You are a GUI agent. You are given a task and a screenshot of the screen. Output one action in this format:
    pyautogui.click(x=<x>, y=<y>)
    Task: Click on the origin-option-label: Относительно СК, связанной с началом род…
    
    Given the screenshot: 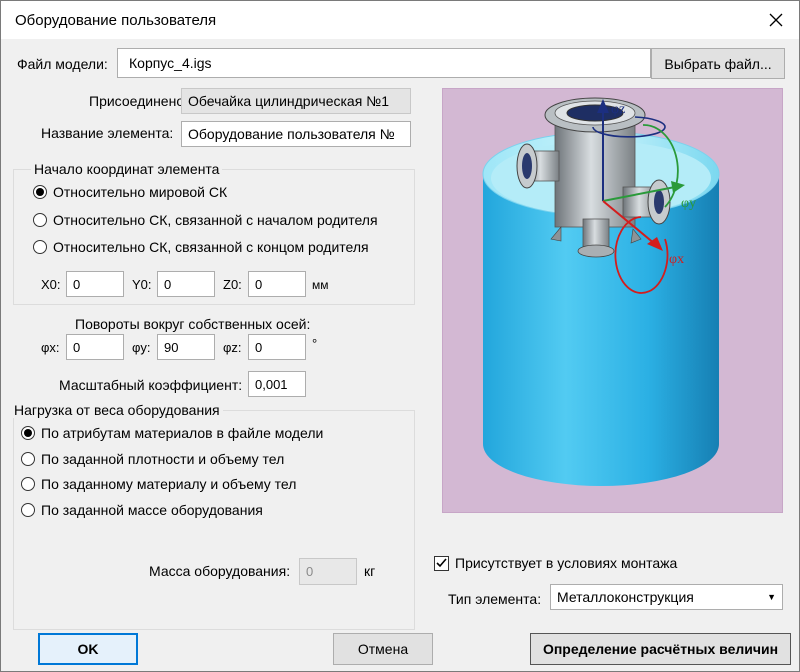 What is the action you would take?
    pyautogui.click(x=215, y=220)
    